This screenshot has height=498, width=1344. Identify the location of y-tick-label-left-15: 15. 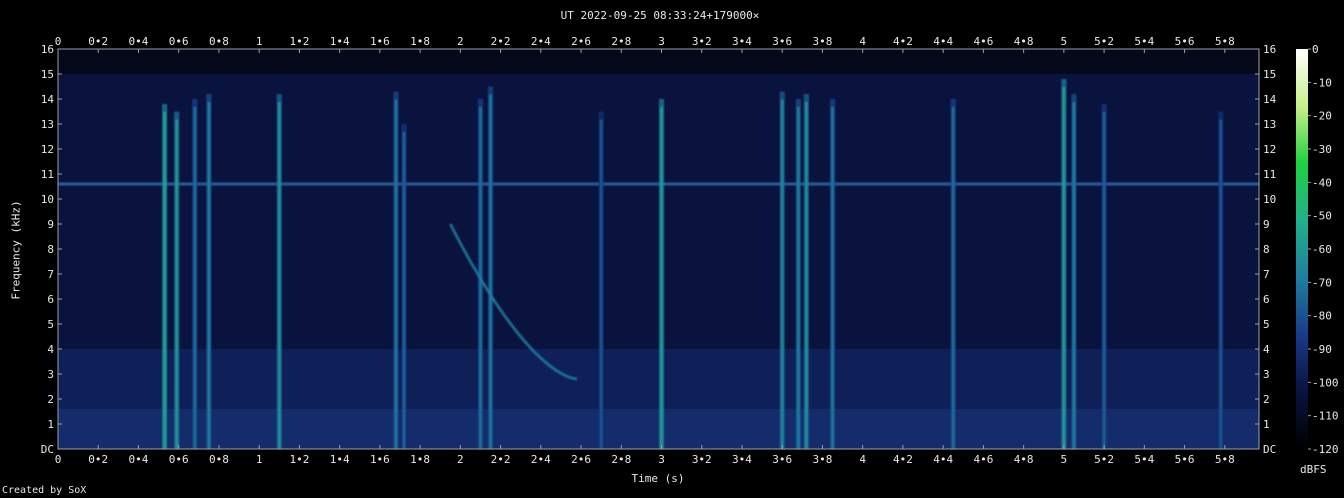
(47, 74).